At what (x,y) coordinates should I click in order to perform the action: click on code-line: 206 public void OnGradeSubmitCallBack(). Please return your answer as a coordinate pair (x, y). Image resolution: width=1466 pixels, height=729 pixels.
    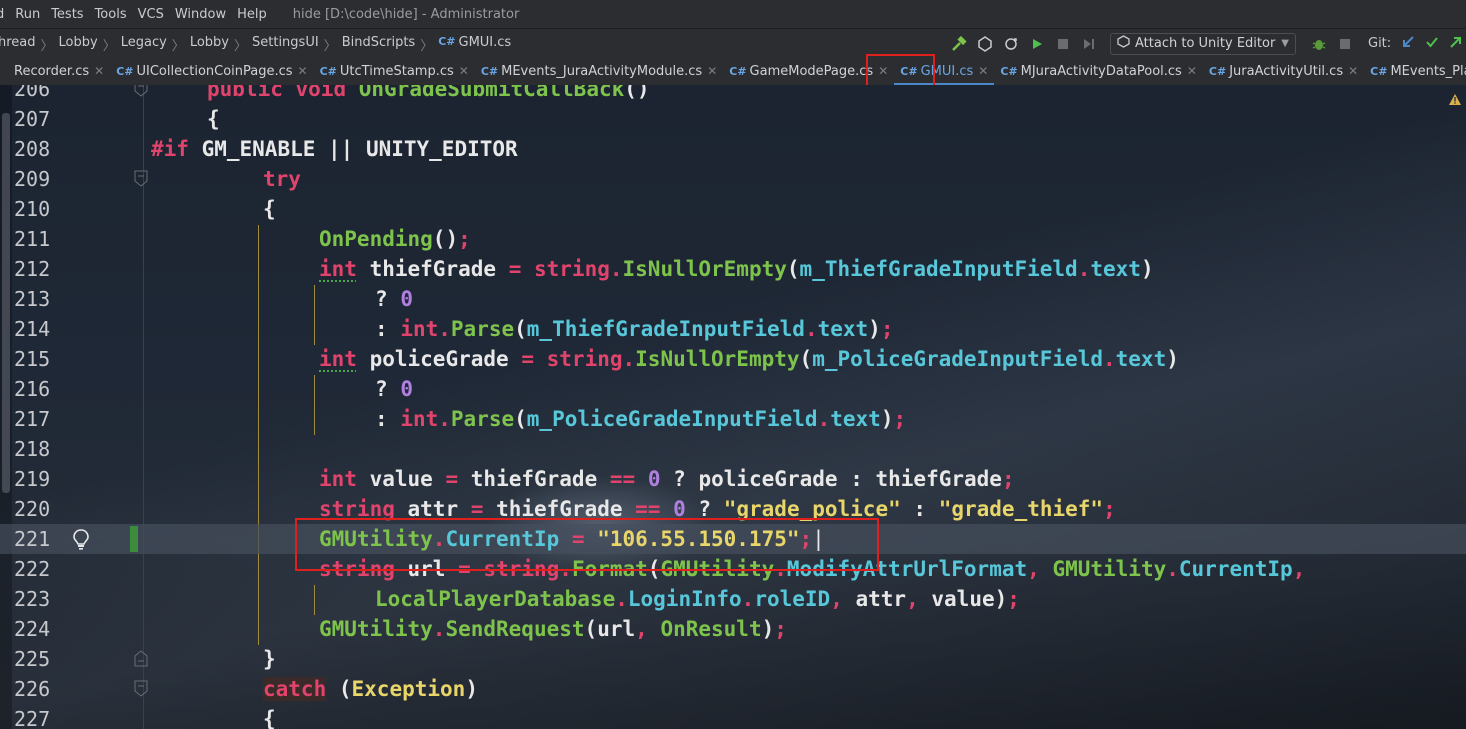
    Looking at the image, I should click on (733, 94).